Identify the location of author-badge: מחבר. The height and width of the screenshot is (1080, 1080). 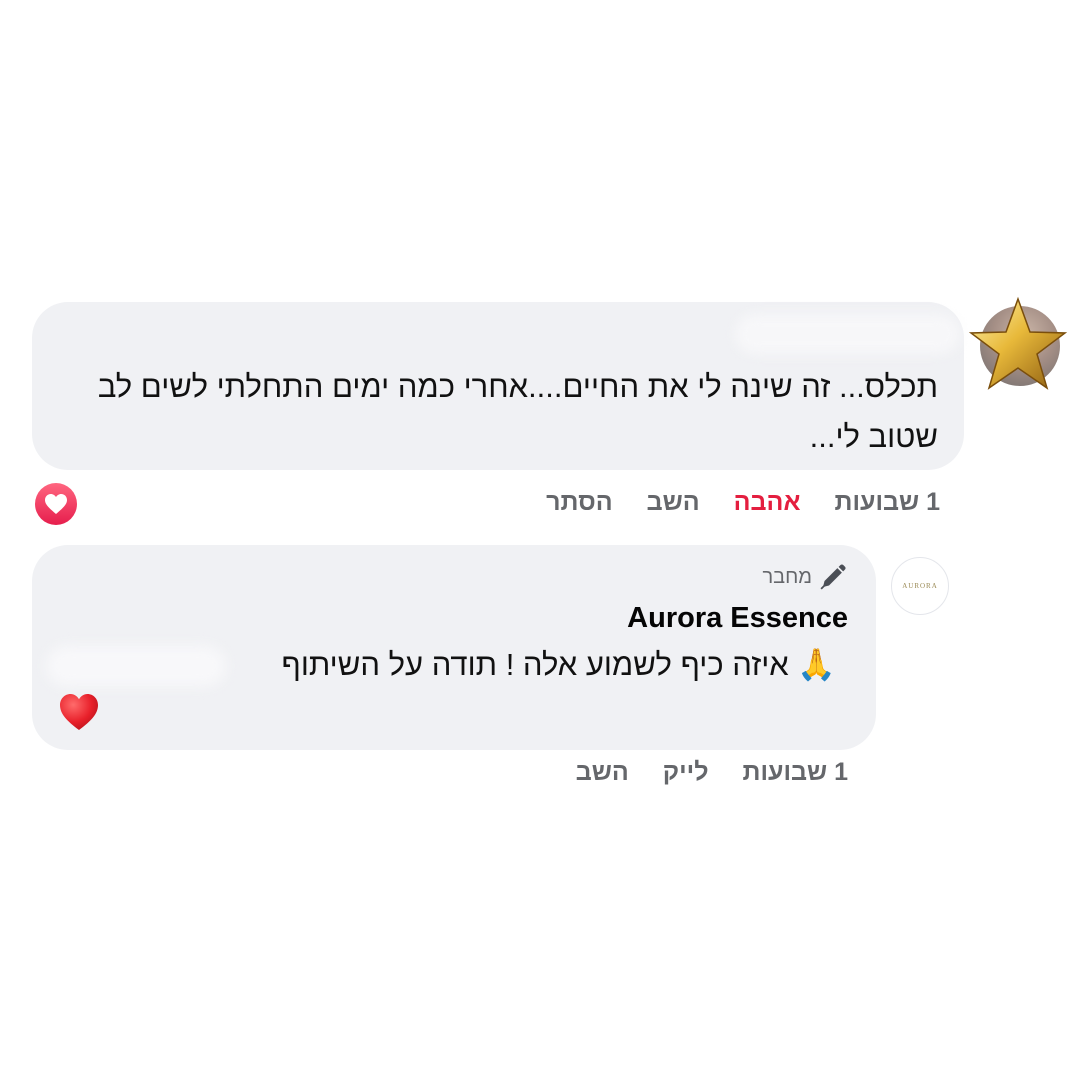
(805, 577).